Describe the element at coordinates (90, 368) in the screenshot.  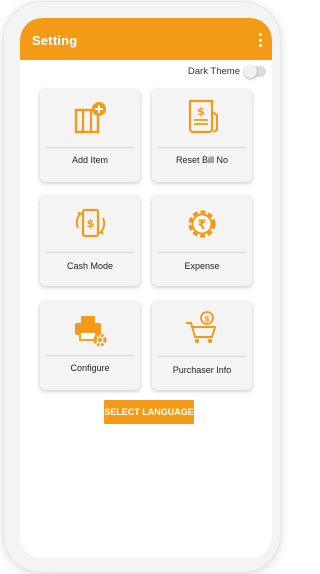
I see `configure-label: Configure` at that location.